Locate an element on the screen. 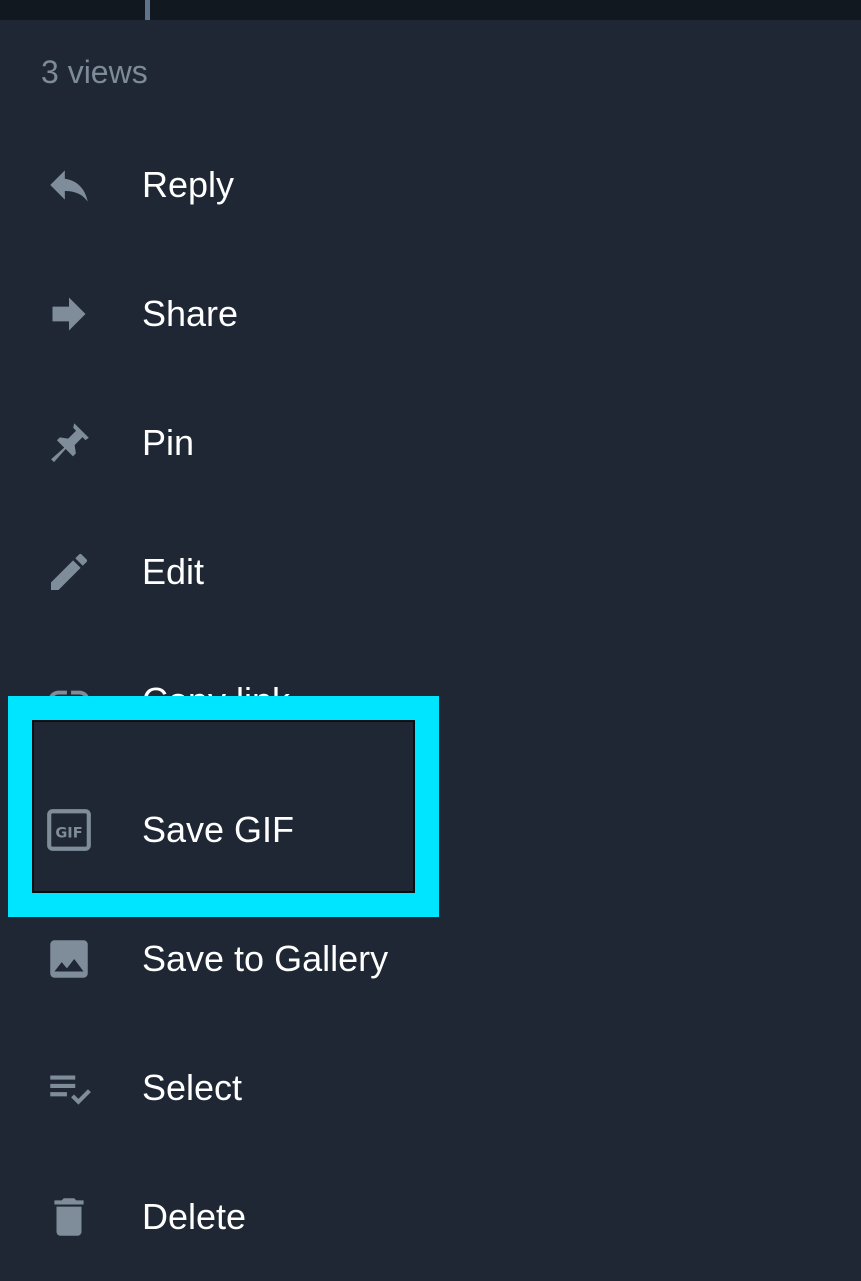 This screenshot has width=861, height=1281. select-checklist-icon is located at coordinates (69, 1088).